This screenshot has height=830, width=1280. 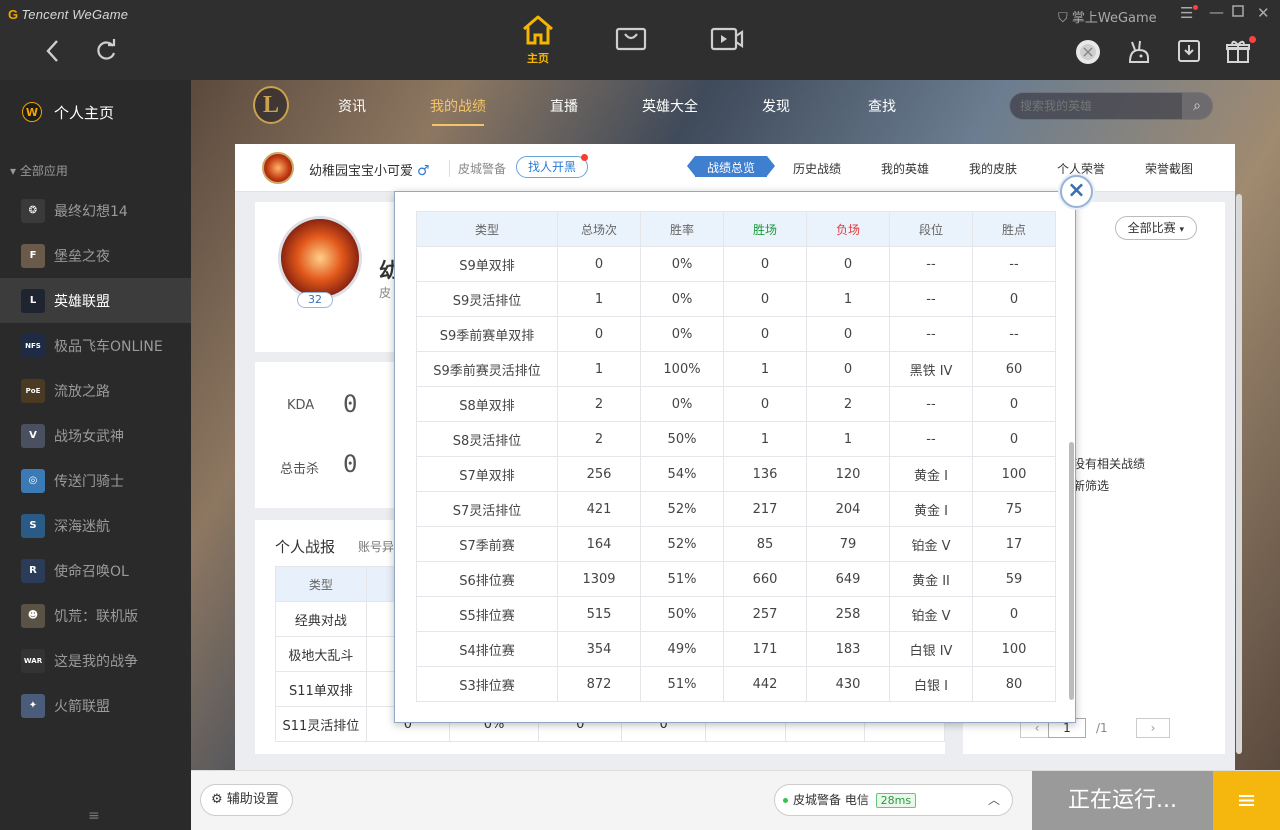 What do you see at coordinates (538, 30) in the screenshot?
I see `home-icon` at bounding box center [538, 30].